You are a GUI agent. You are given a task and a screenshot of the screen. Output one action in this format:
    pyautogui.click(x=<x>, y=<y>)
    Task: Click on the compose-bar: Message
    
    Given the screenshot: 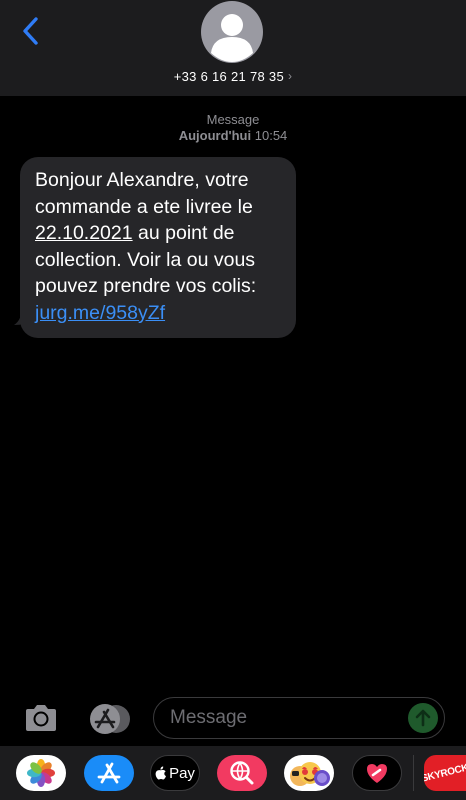 What is the action you would take?
    pyautogui.click(x=233, y=719)
    